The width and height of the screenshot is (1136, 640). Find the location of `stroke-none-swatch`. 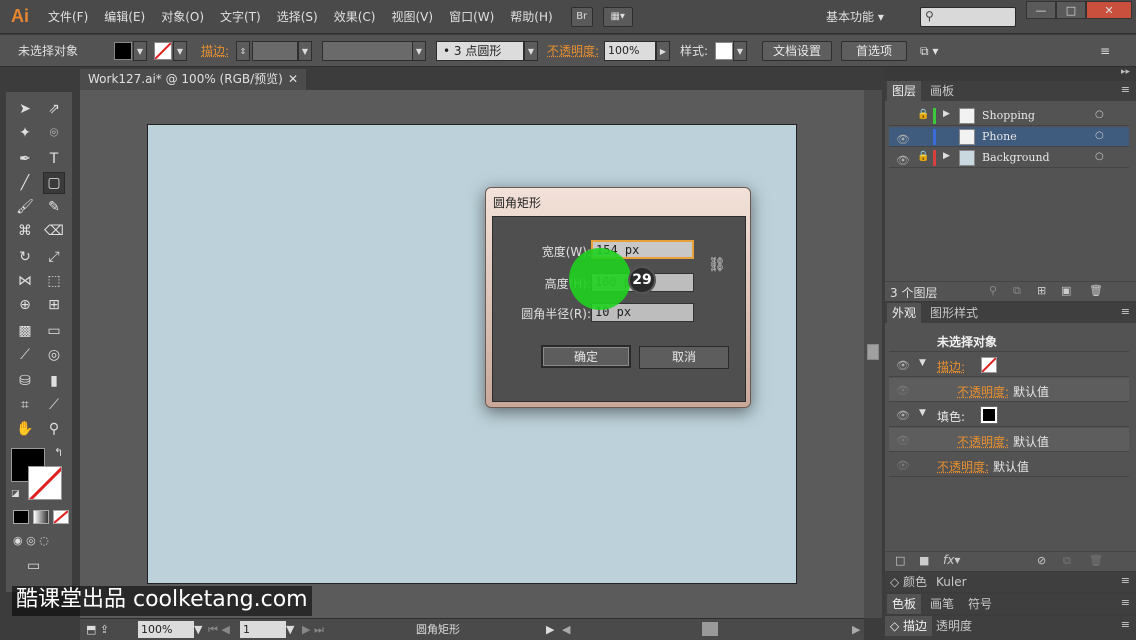

stroke-none-swatch is located at coordinates (989, 365).